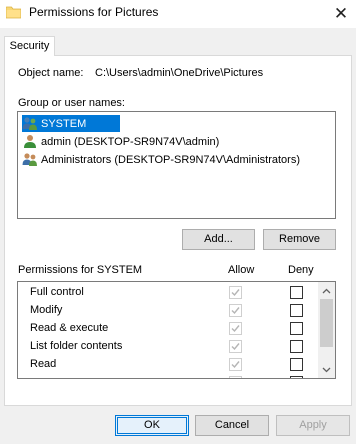  What do you see at coordinates (178, 14) in the screenshot?
I see `title-bar: Permissions for Pictures ✕` at bounding box center [178, 14].